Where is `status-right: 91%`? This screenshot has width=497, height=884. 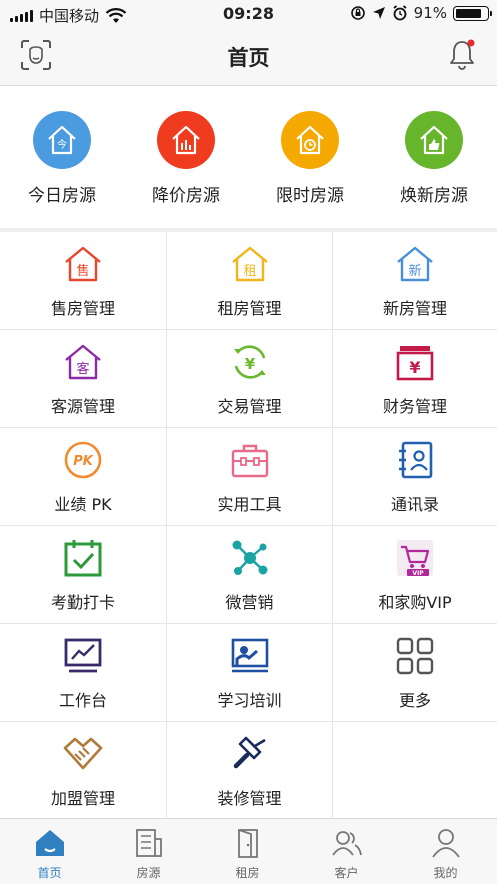
status-right: 91% is located at coordinates (421, 13).